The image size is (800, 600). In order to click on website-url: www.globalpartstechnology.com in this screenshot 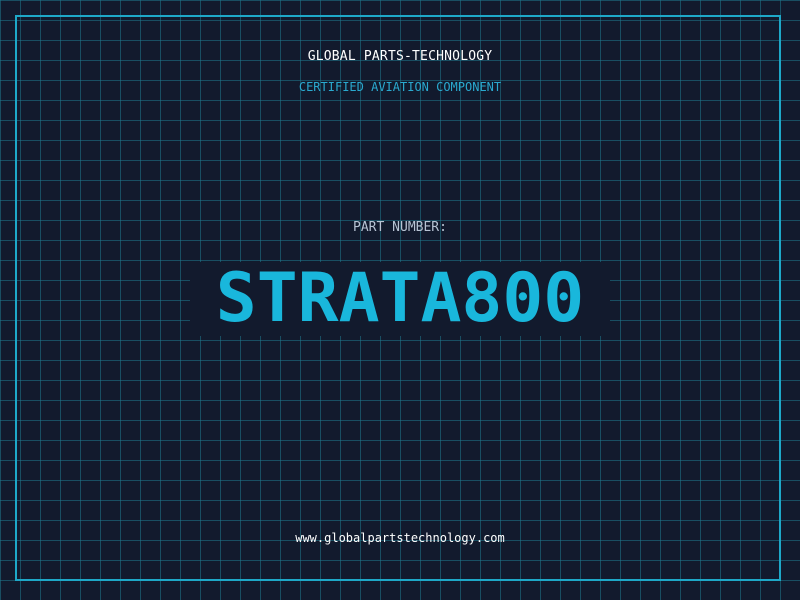, I will do `click(400, 538)`.